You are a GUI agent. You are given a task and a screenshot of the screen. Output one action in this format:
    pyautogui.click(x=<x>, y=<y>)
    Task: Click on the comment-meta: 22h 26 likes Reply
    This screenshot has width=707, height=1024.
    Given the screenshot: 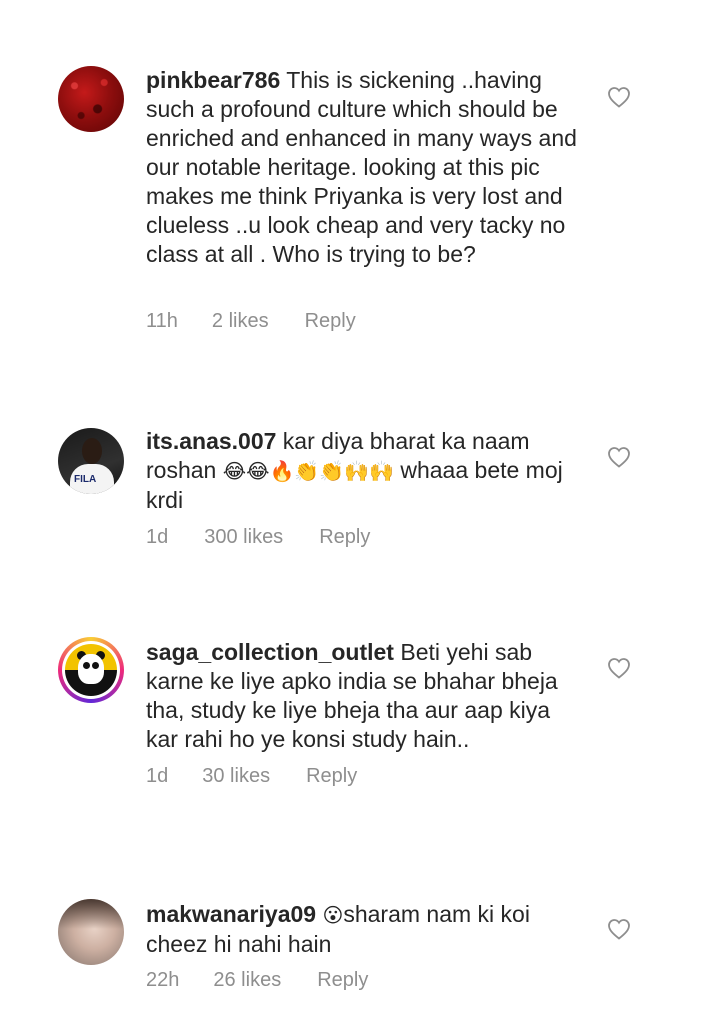 What is the action you would take?
    pyautogui.click(x=257, y=980)
    